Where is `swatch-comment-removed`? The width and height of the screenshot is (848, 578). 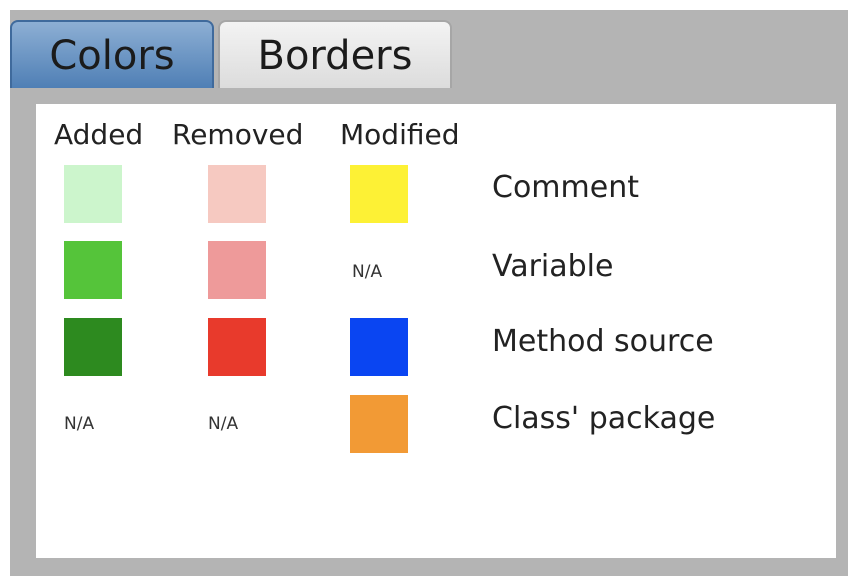 swatch-comment-removed is located at coordinates (237, 194).